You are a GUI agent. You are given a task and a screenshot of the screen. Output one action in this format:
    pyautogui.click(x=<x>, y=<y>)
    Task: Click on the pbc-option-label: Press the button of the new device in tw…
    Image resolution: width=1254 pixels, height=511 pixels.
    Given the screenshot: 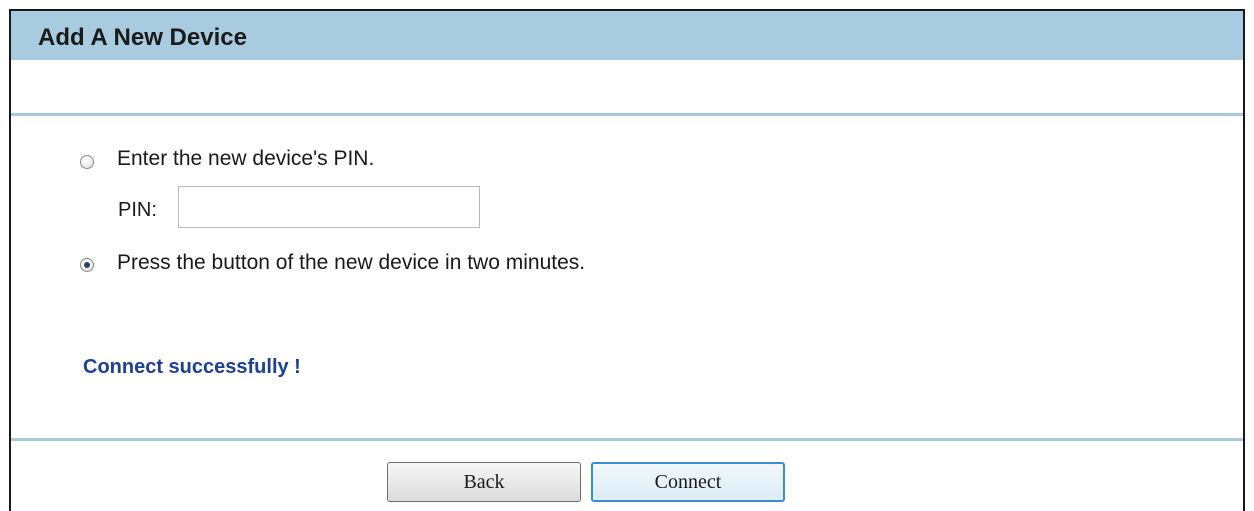 What is the action you would take?
    pyautogui.click(x=351, y=262)
    